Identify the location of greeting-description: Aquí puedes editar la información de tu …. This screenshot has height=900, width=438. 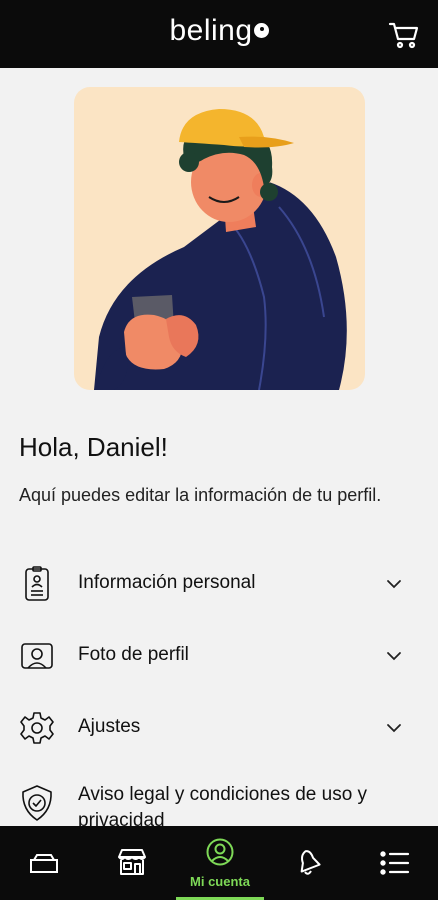
(200, 495).